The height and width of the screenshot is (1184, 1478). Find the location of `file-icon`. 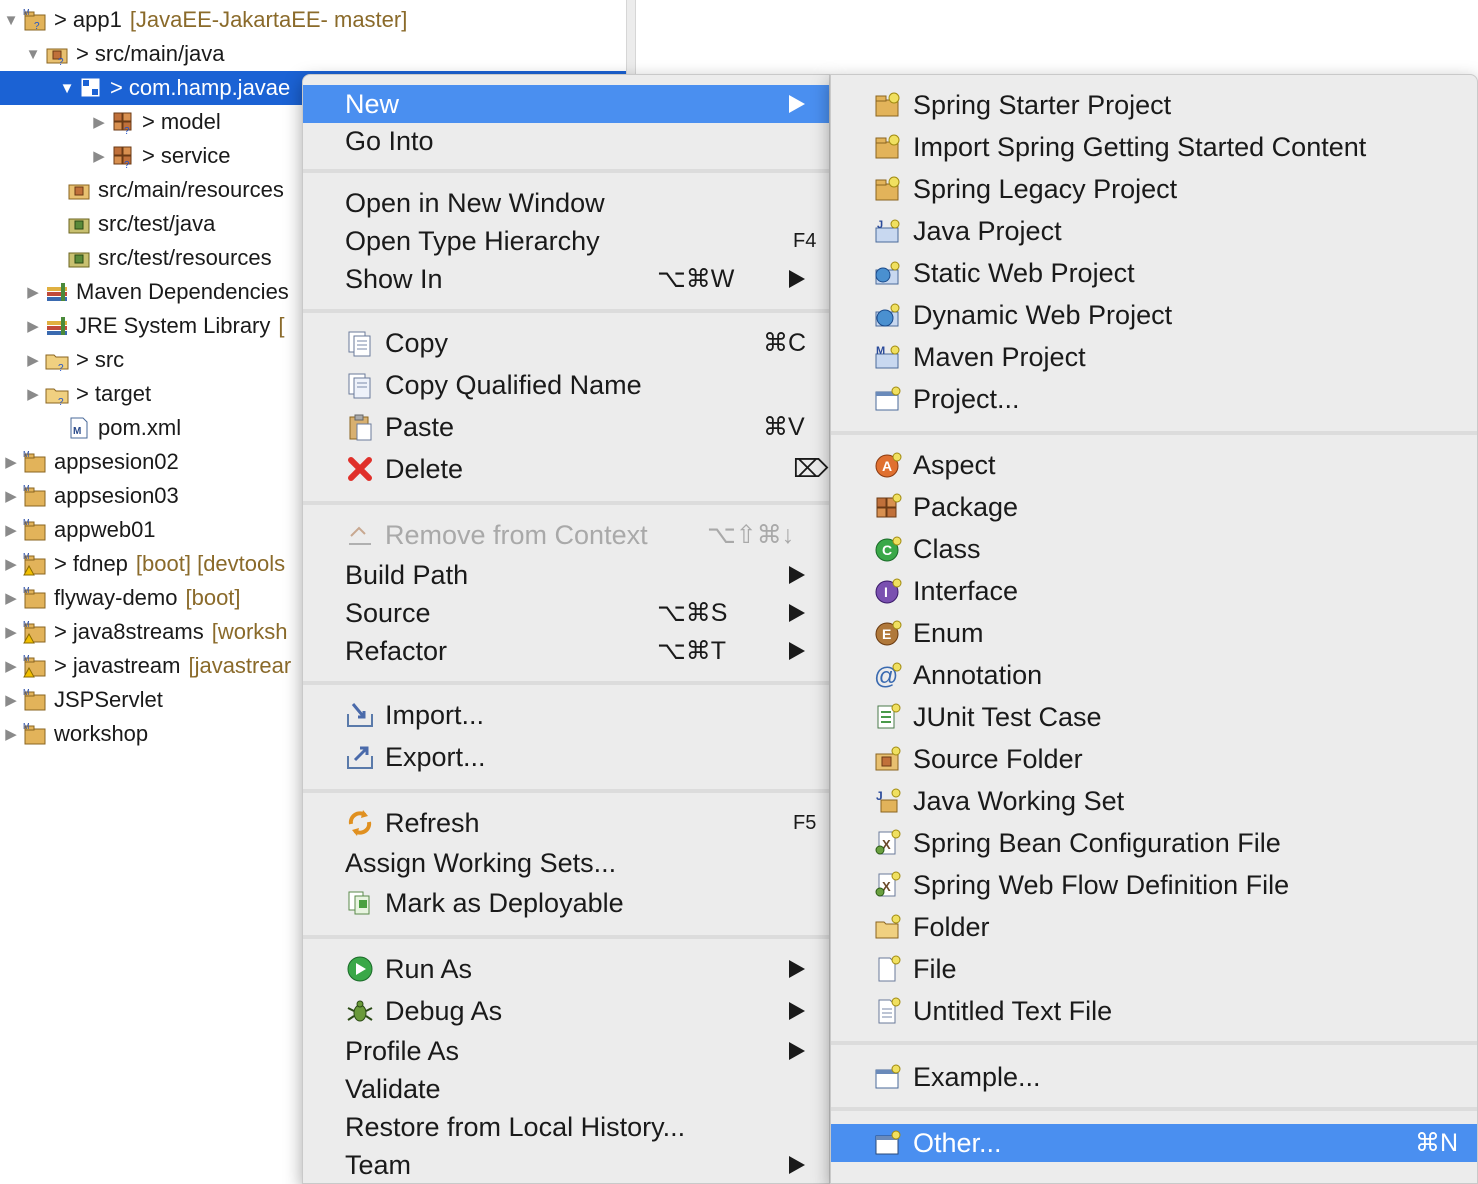

file-icon is located at coordinates (889, 968).